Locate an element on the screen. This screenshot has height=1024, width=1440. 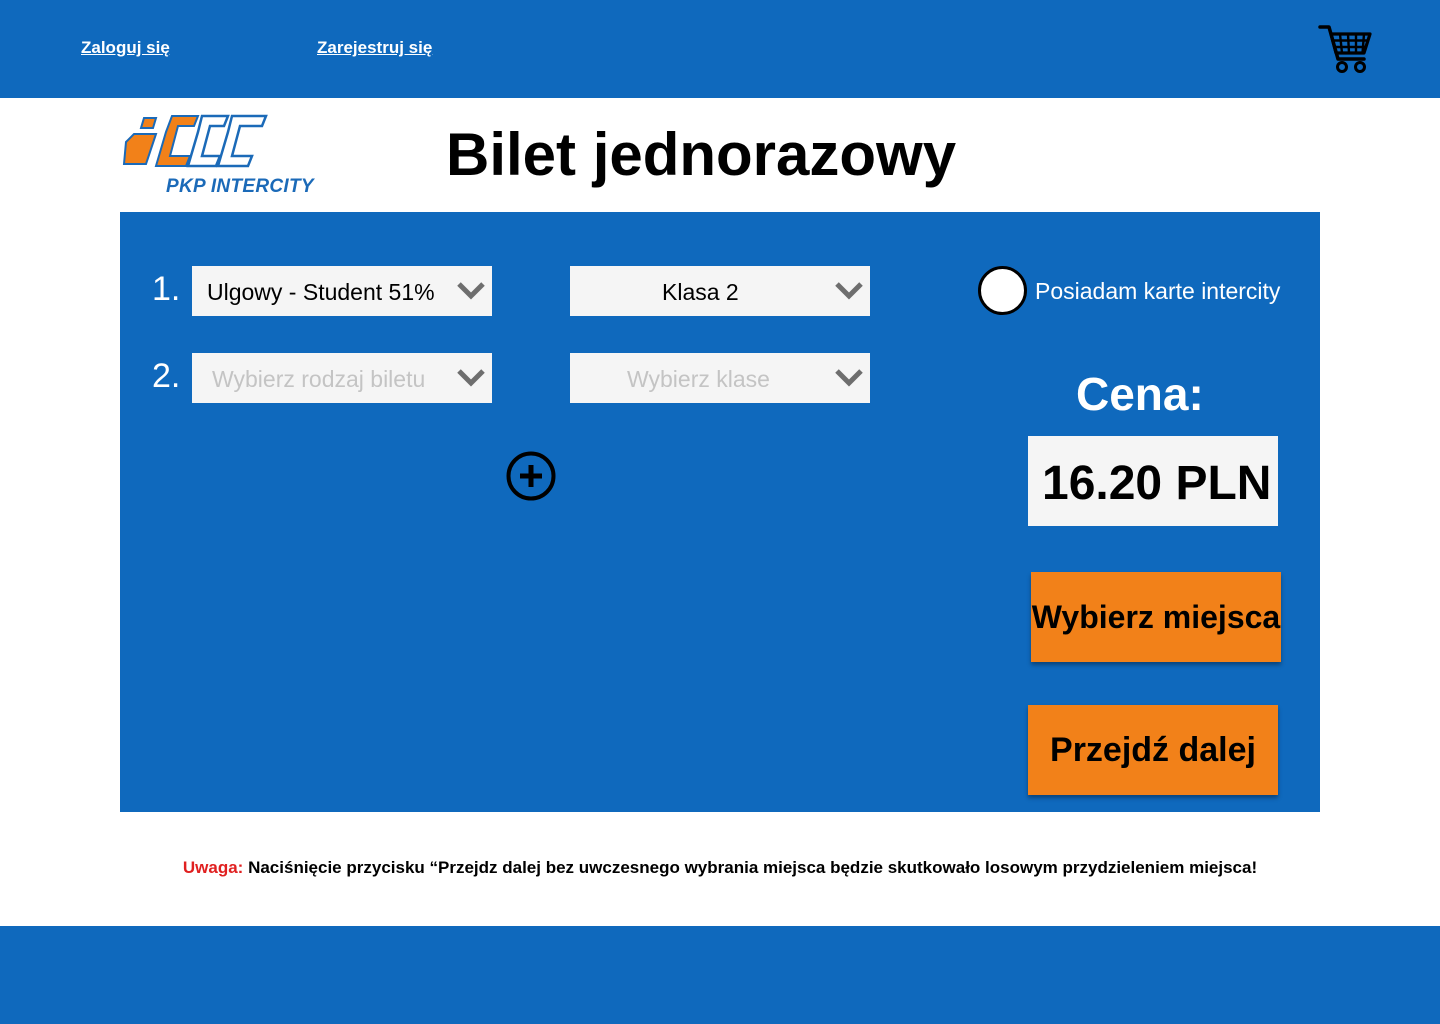
ticket-number-1: 1. is located at coordinates (166, 289).